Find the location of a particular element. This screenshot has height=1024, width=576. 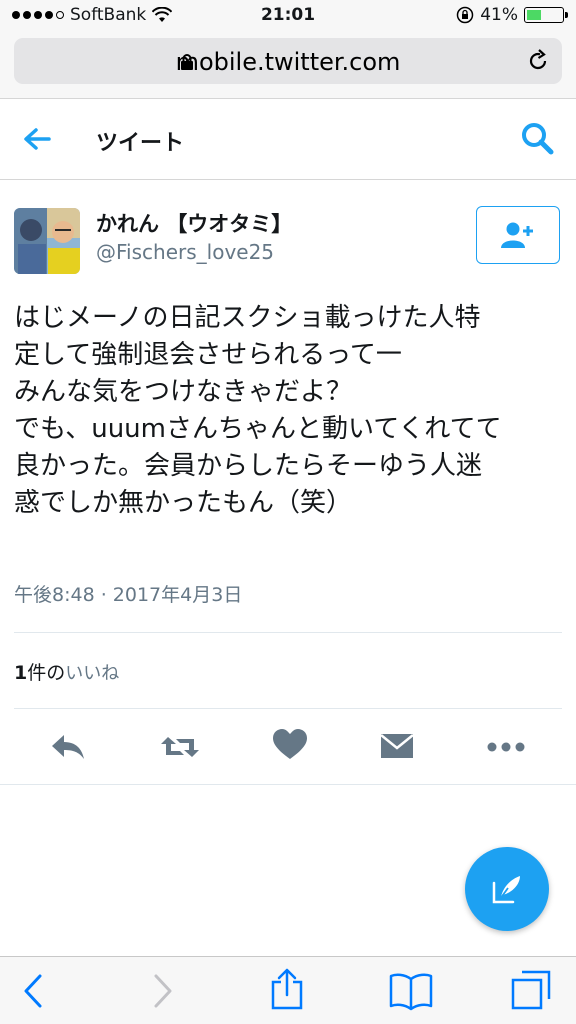

status-right: 41% is located at coordinates (512, 15).